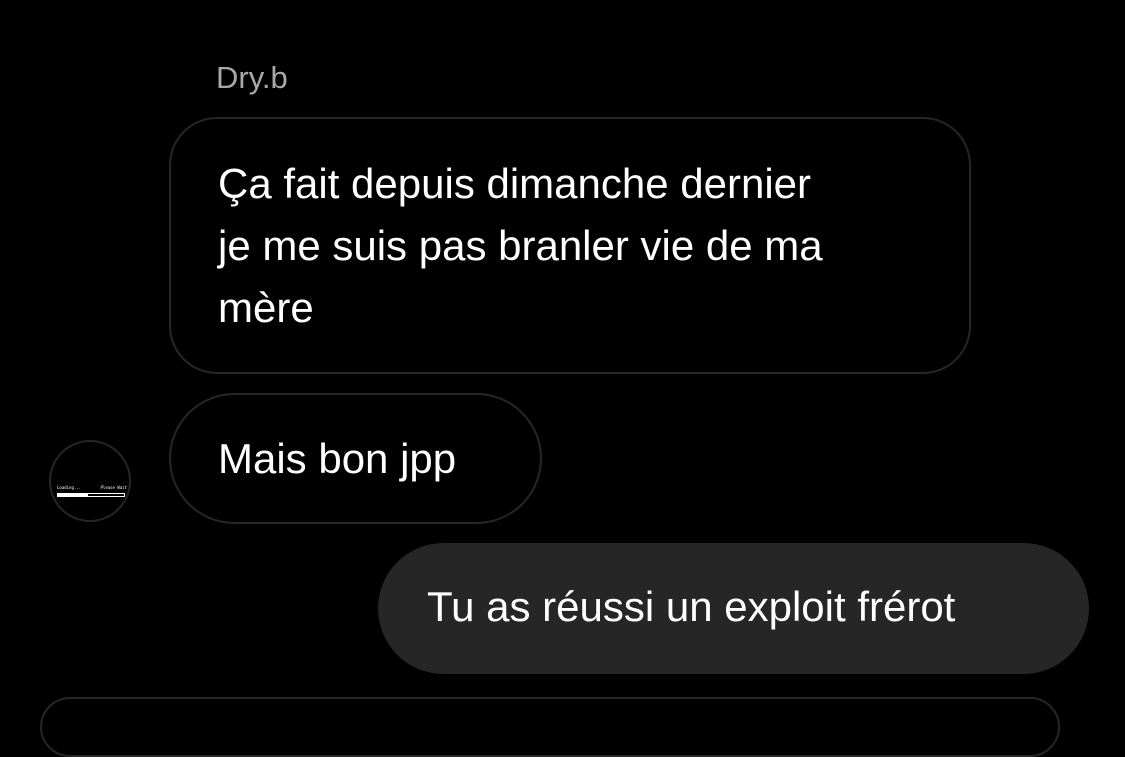  Describe the element at coordinates (355, 458) in the screenshot. I see `message-bubble-received: Mais bon jpp` at that location.